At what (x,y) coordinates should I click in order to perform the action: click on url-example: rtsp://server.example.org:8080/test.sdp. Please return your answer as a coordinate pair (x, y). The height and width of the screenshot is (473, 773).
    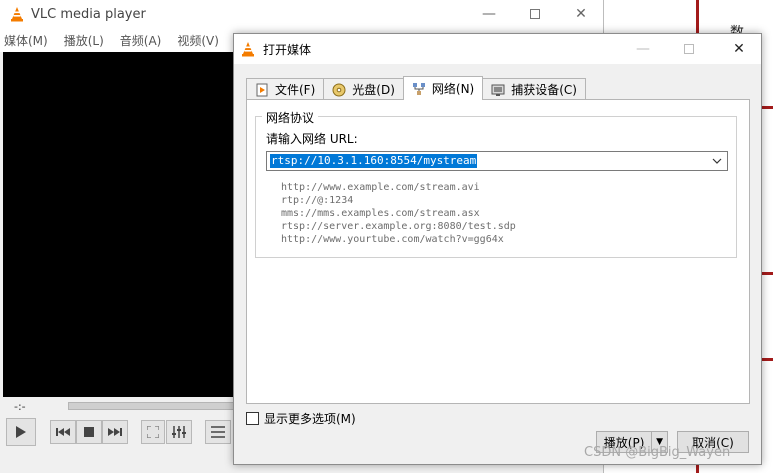
    Looking at the image, I should click on (398, 226).